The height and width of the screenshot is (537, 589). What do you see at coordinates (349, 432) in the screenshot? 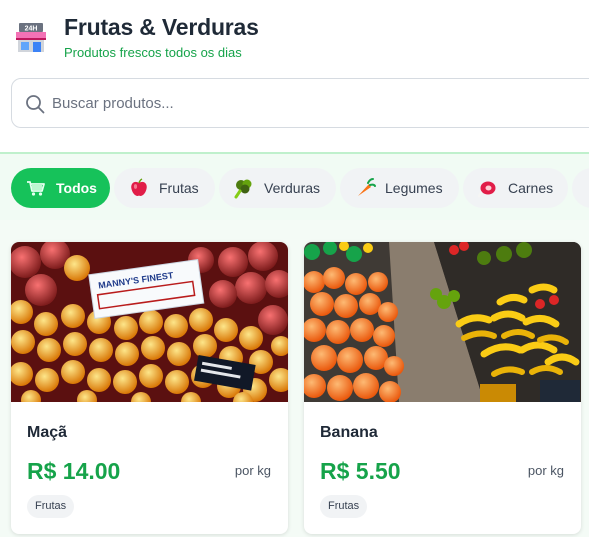
I see `product-name: Banana` at bounding box center [349, 432].